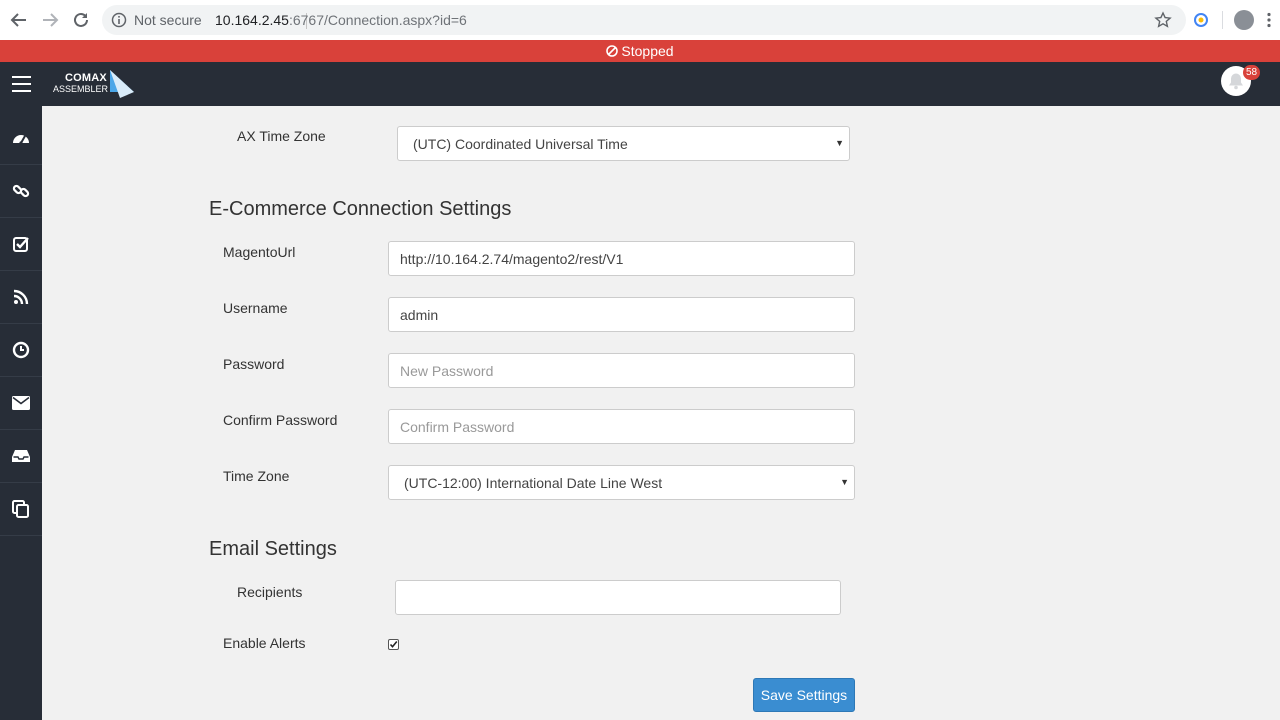 The height and width of the screenshot is (720, 1280). Describe the element at coordinates (273, 549) in the screenshot. I see `email-section-title: Email Settings` at that location.